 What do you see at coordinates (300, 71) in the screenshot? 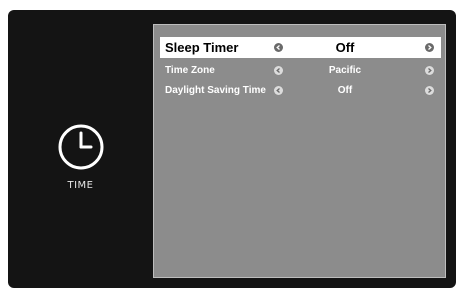
I see `menu-item-time-zone: Time Zone Pacific` at bounding box center [300, 71].